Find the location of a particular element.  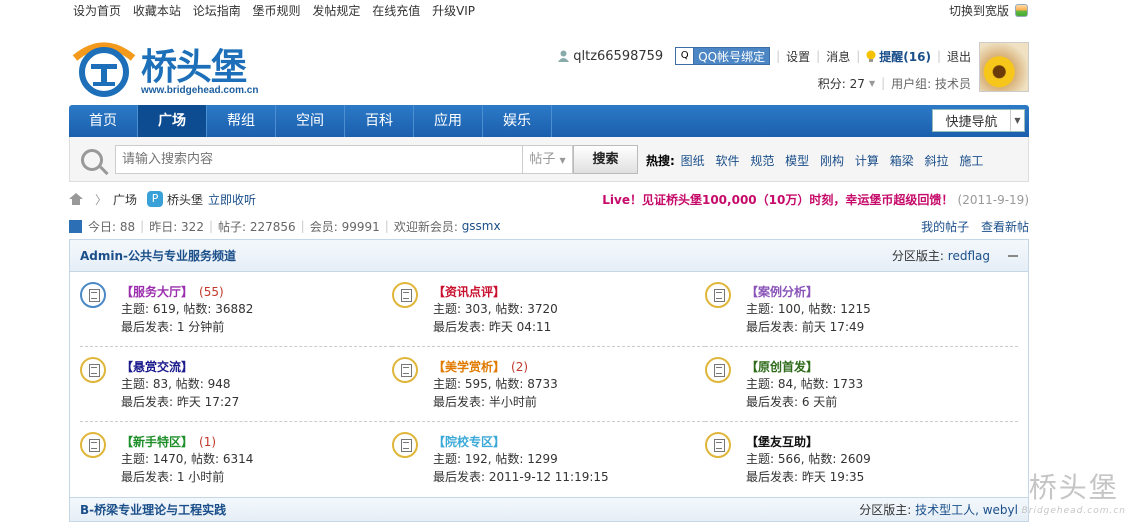

forum-last-post: 最后发表: 昨天 04:11 is located at coordinates (569, 327).